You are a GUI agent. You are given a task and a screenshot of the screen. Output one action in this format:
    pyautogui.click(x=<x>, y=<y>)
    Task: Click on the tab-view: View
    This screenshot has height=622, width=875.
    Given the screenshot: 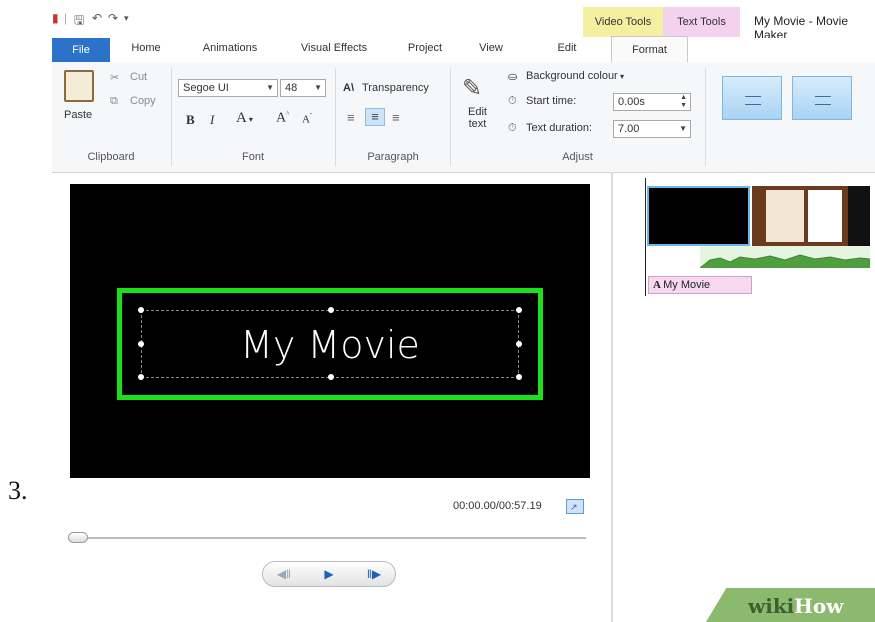 What is the action you would take?
    pyautogui.click(x=491, y=48)
    